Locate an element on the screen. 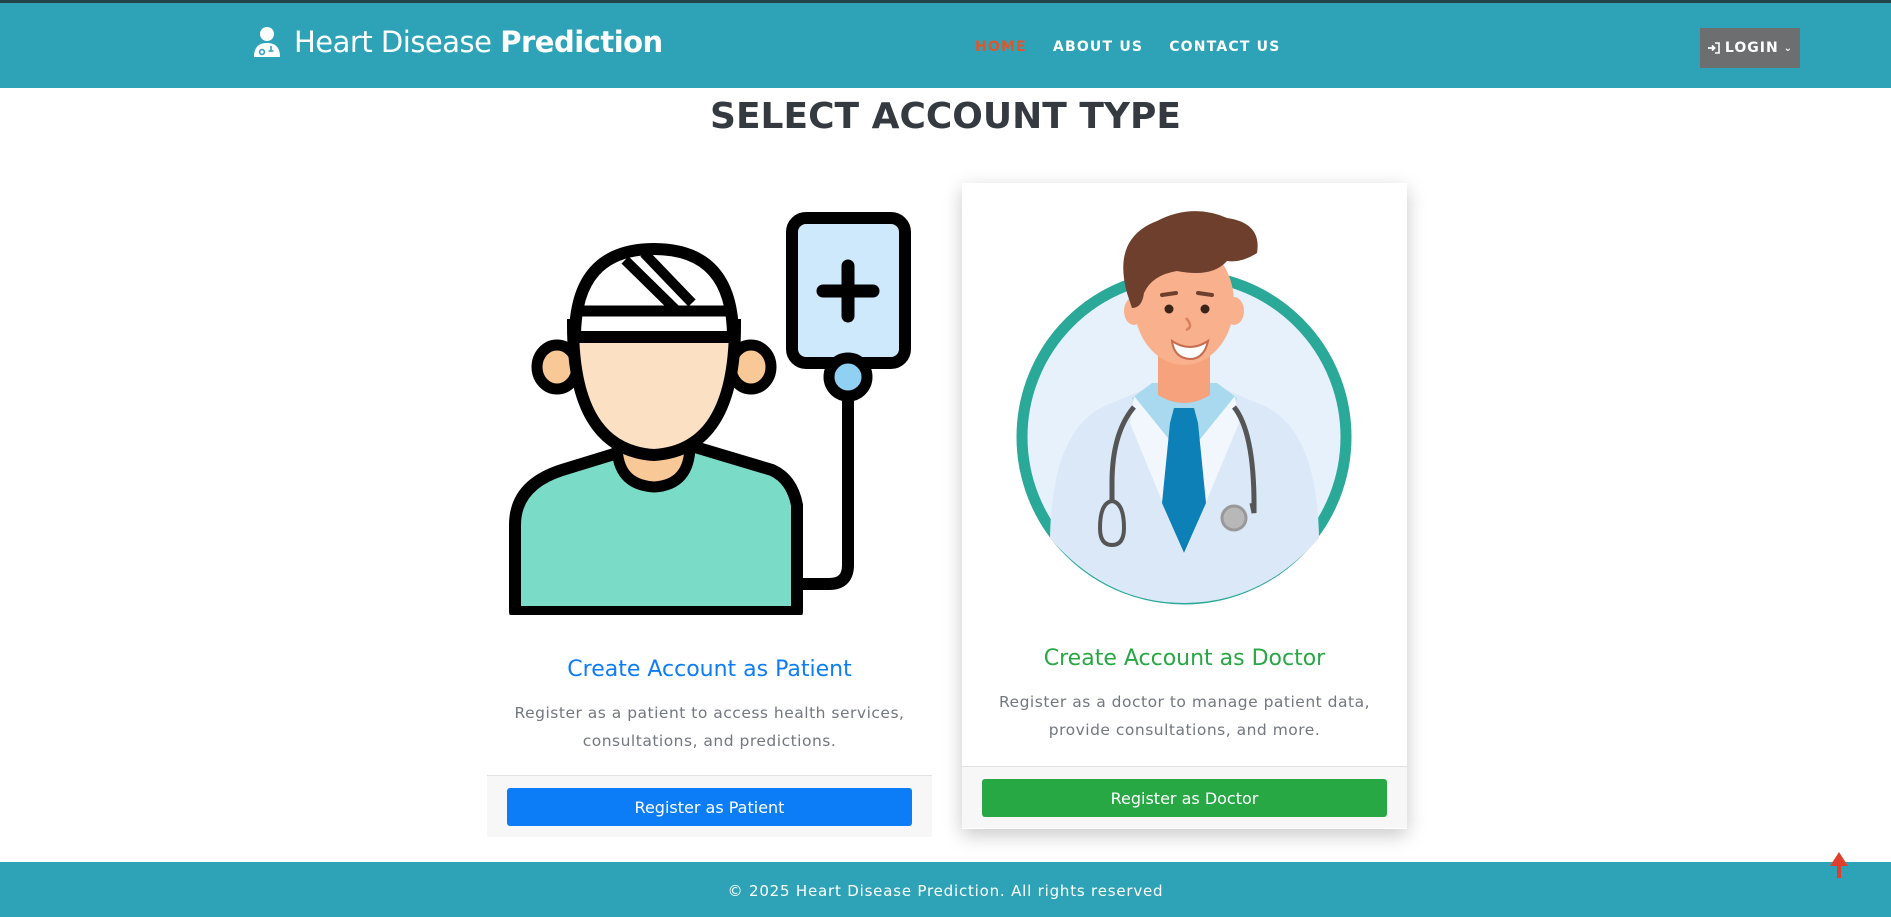  doctor-card-footer: Register as Doctor is located at coordinates (1184, 797).